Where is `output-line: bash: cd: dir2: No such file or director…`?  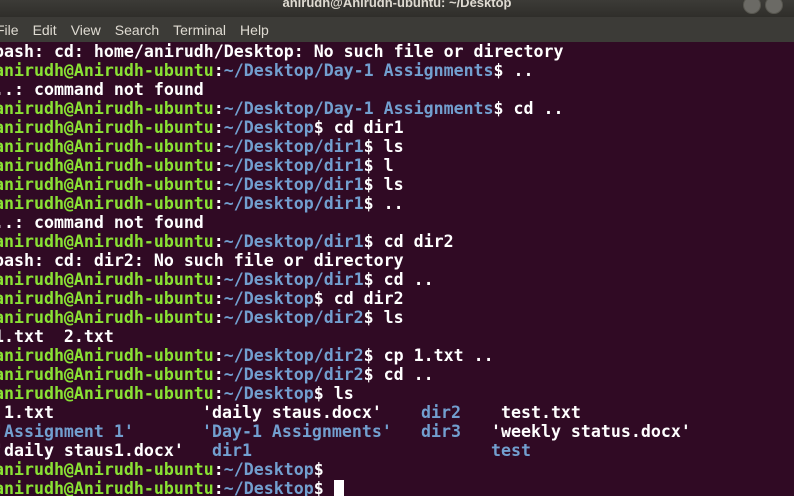 output-line: bash: cd: dir2: No such file or director… is located at coordinates (202, 260).